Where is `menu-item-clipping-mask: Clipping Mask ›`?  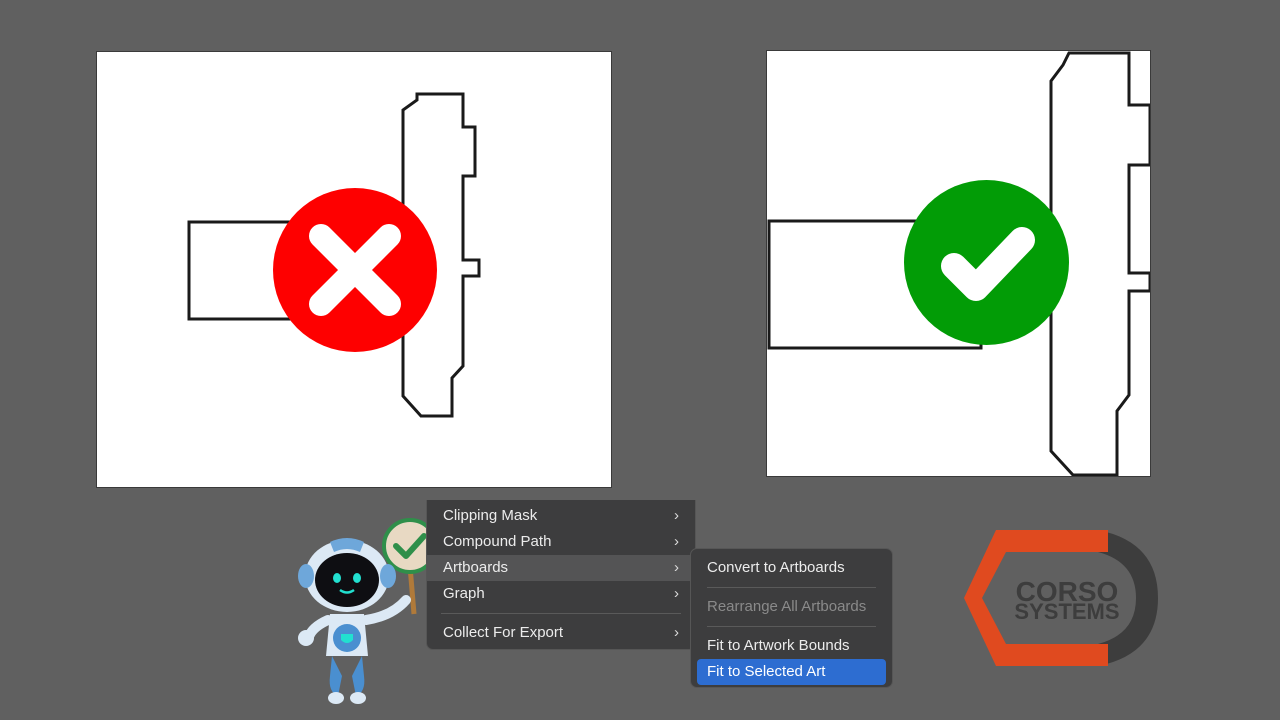 menu-item-clipping-mask: Clipping Mask › is located at coordinates (561, 516).